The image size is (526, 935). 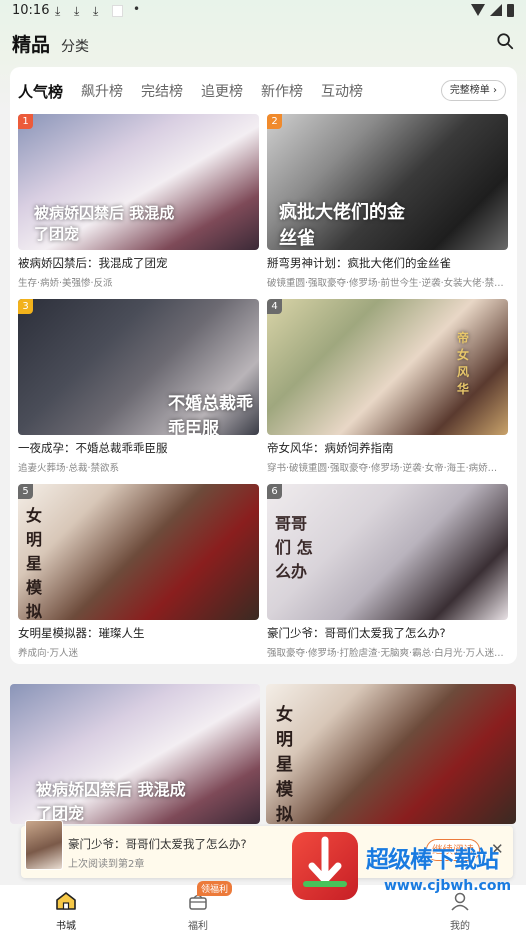 What do you see at coordinates (66, 926) in the screenshot?
I see `nav-label: 书城` at bounding box center [66, 926].